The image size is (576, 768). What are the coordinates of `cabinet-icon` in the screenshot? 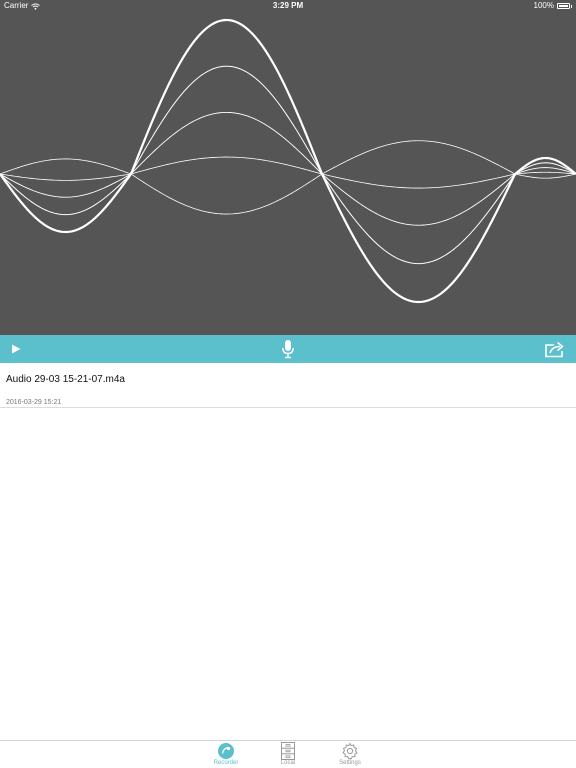 It's located at (288, 751).